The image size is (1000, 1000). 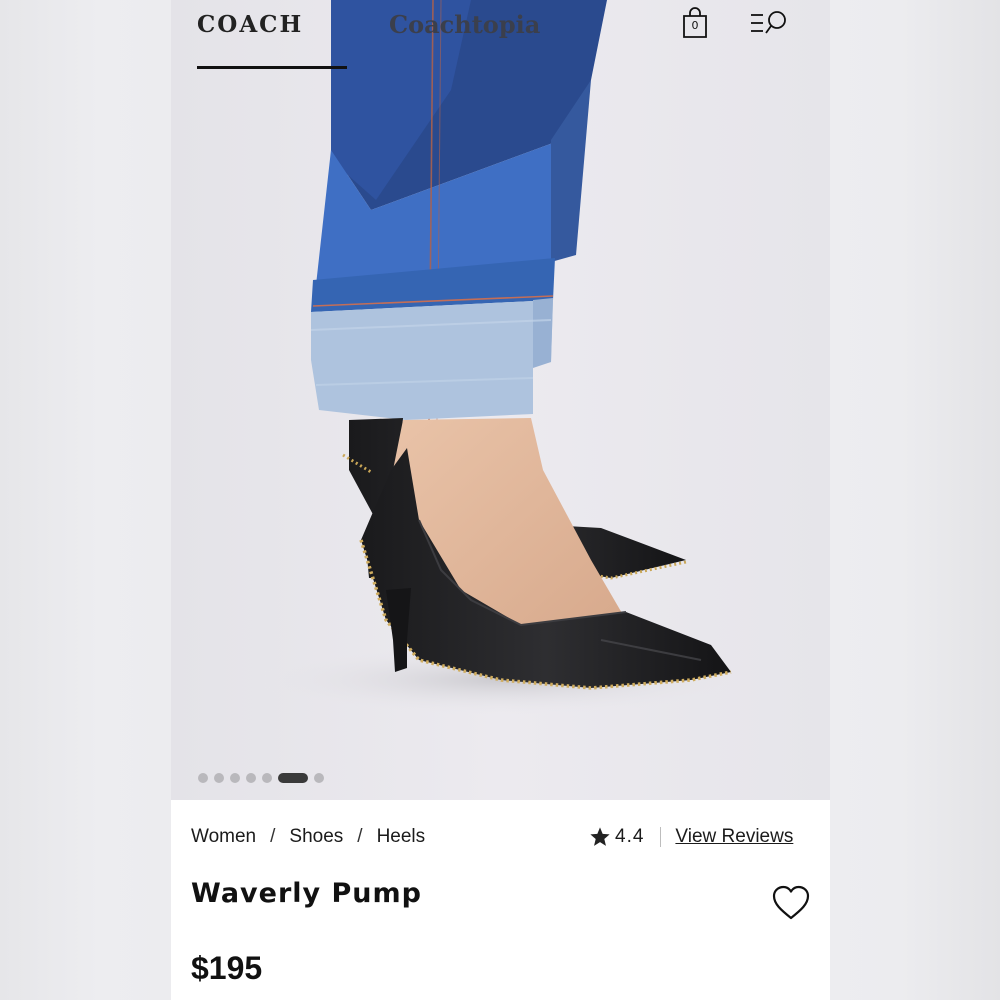 I want to click on tab-coachtopia: Coachtopia, so click(x=464, y=25).